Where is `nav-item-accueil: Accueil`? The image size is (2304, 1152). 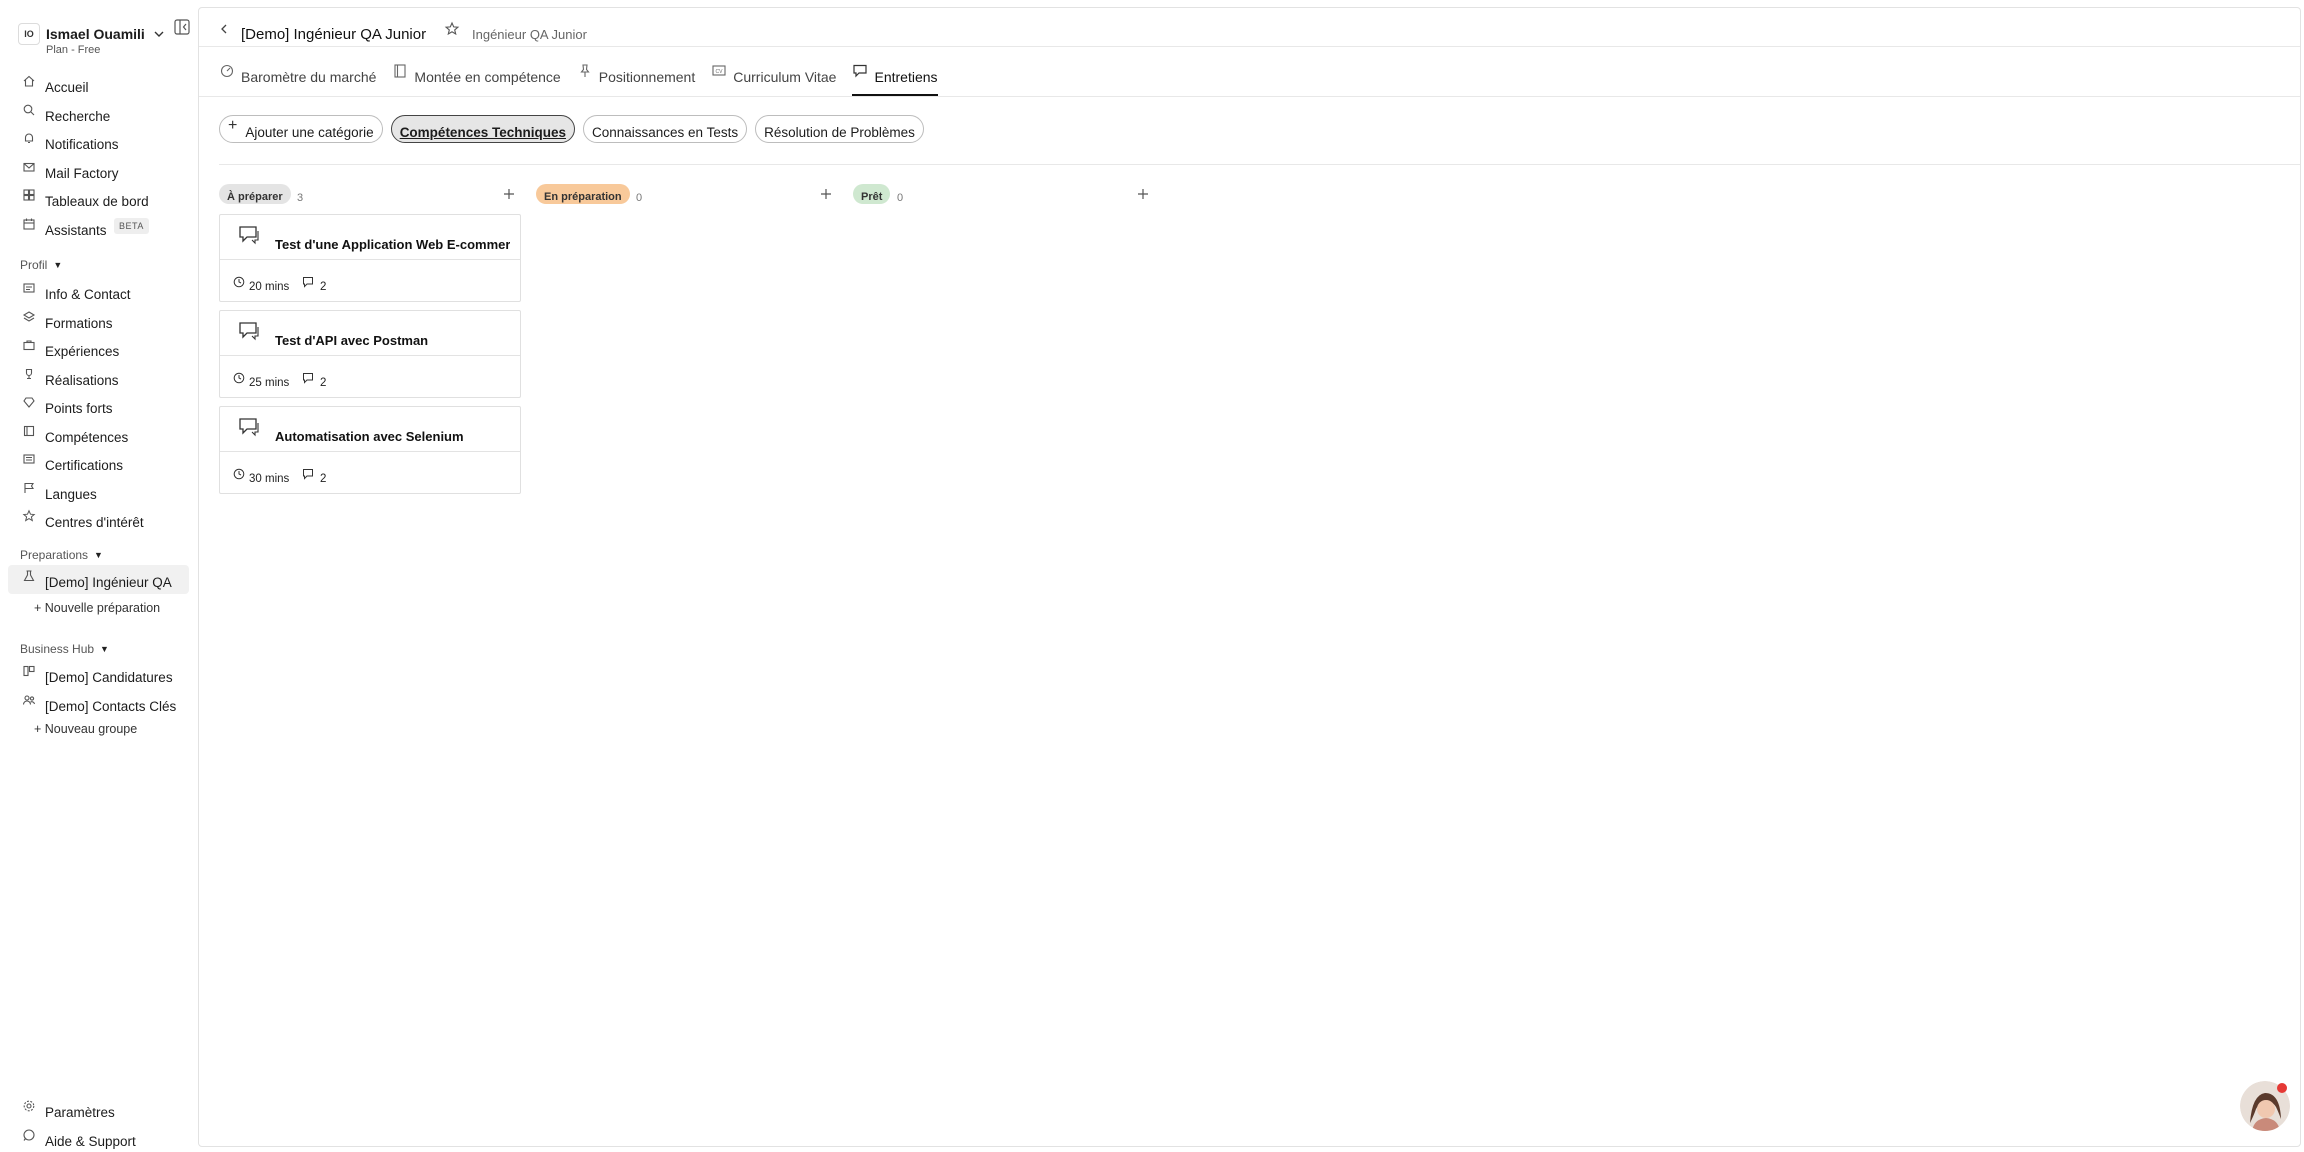
nav-item-accueil: Accueil is located at coordinates (98, 84).